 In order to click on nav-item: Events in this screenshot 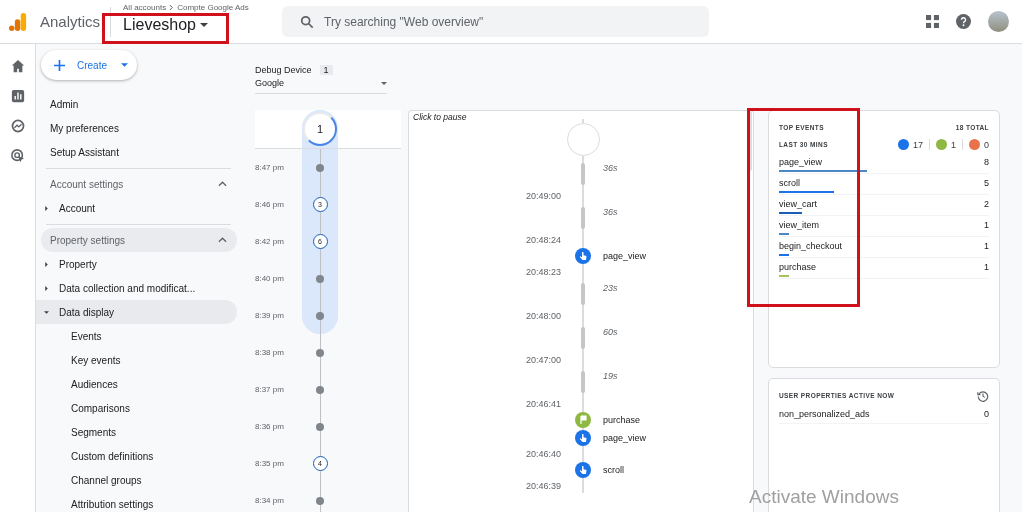, I will do `click(136, 336)`.